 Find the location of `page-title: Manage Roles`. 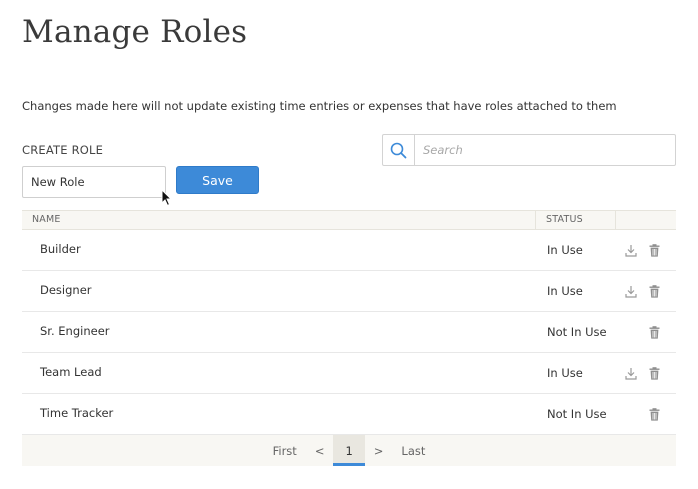

page-title: Manage Roles is located at coordinates (135, 32).